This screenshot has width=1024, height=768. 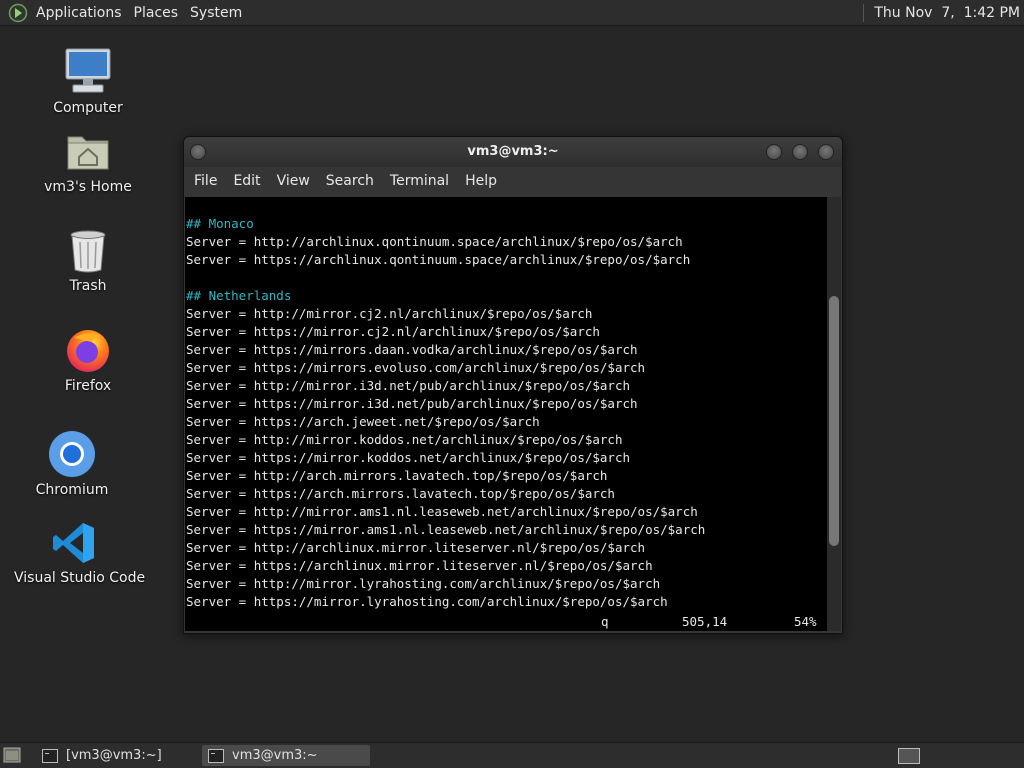 What do you see at coordinates (72, 490) in the screenshot?
I see `desktop-icon-label: Chromium` at bounding box center [72, 490].